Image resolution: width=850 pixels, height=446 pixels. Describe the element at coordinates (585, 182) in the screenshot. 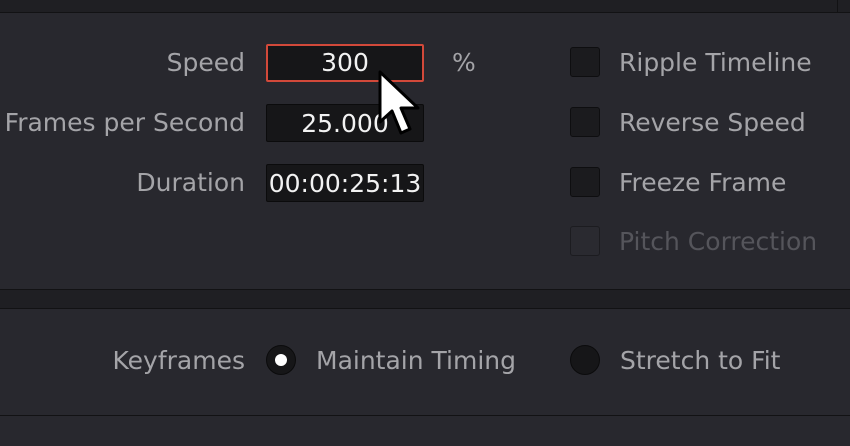

I see `freeze-frame-checkbox` at that location.